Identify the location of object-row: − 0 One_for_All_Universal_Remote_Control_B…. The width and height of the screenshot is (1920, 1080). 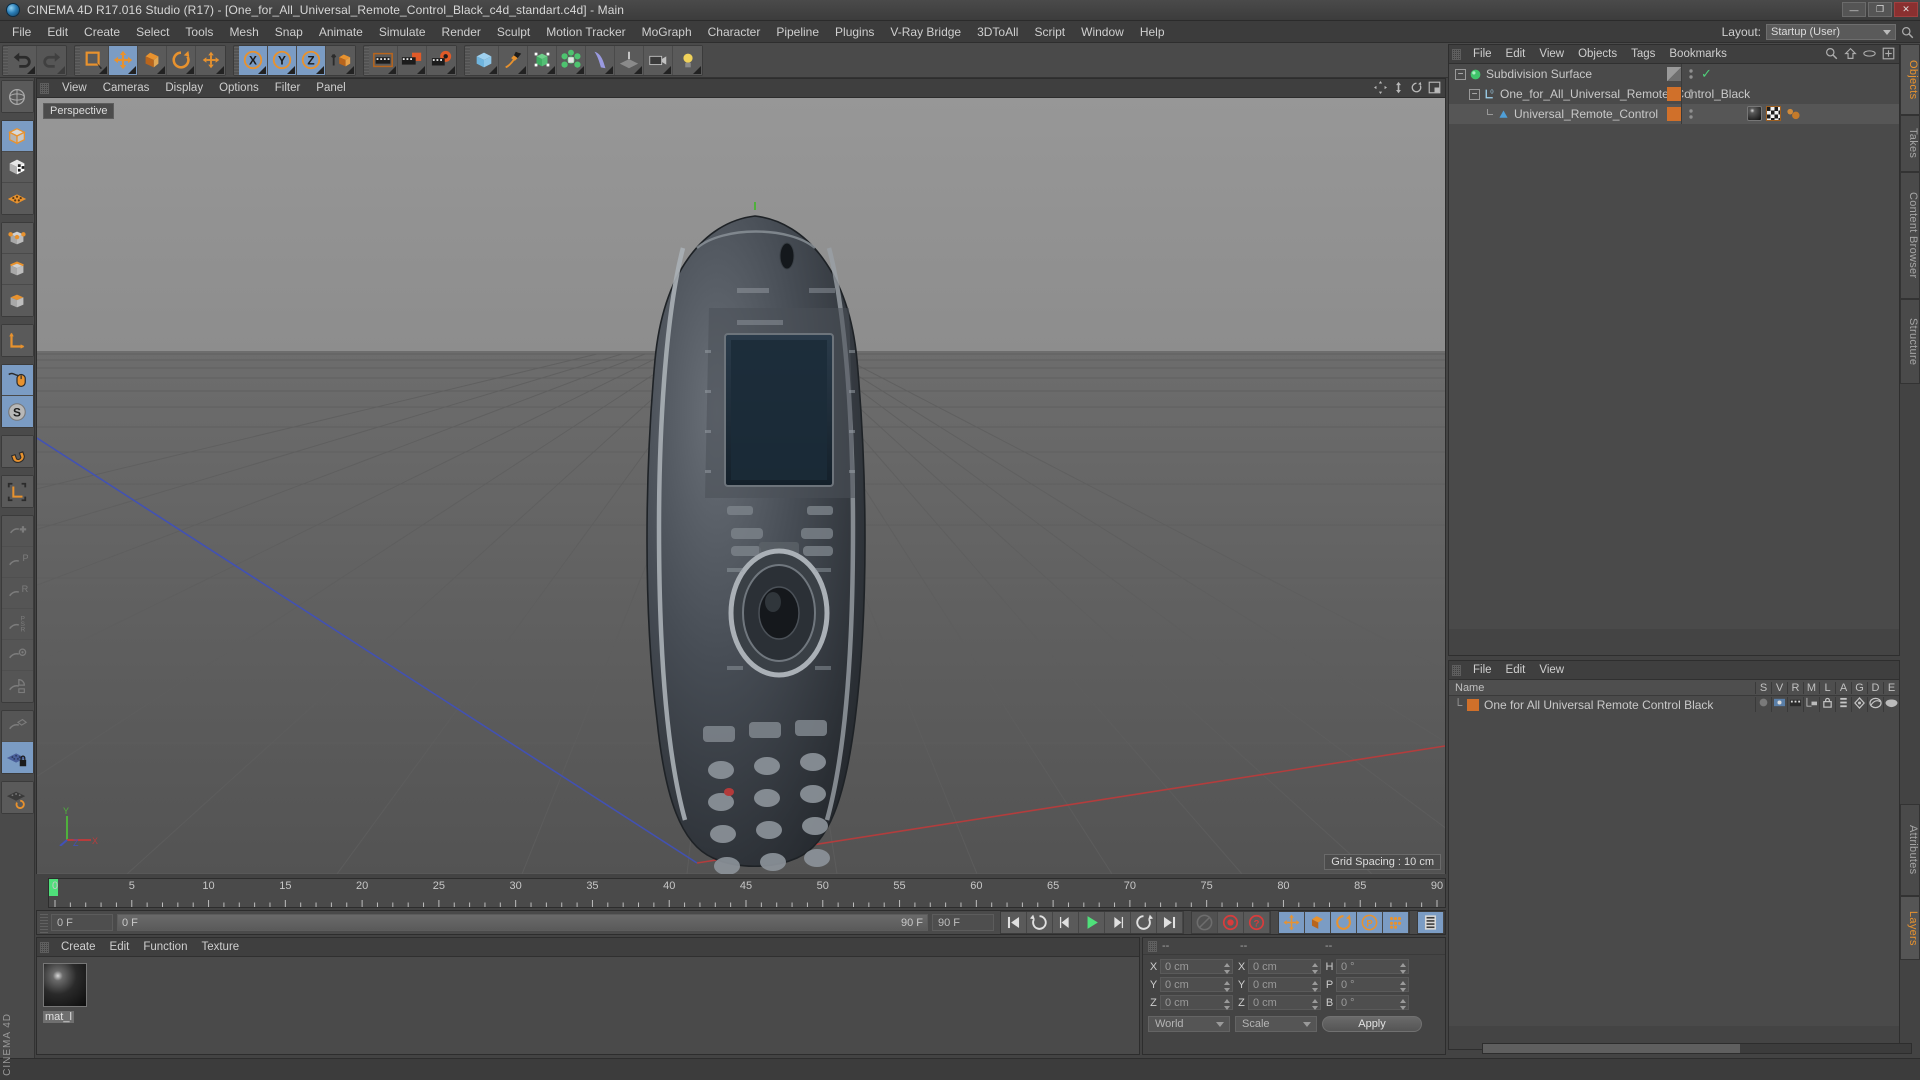
(1674, 94).